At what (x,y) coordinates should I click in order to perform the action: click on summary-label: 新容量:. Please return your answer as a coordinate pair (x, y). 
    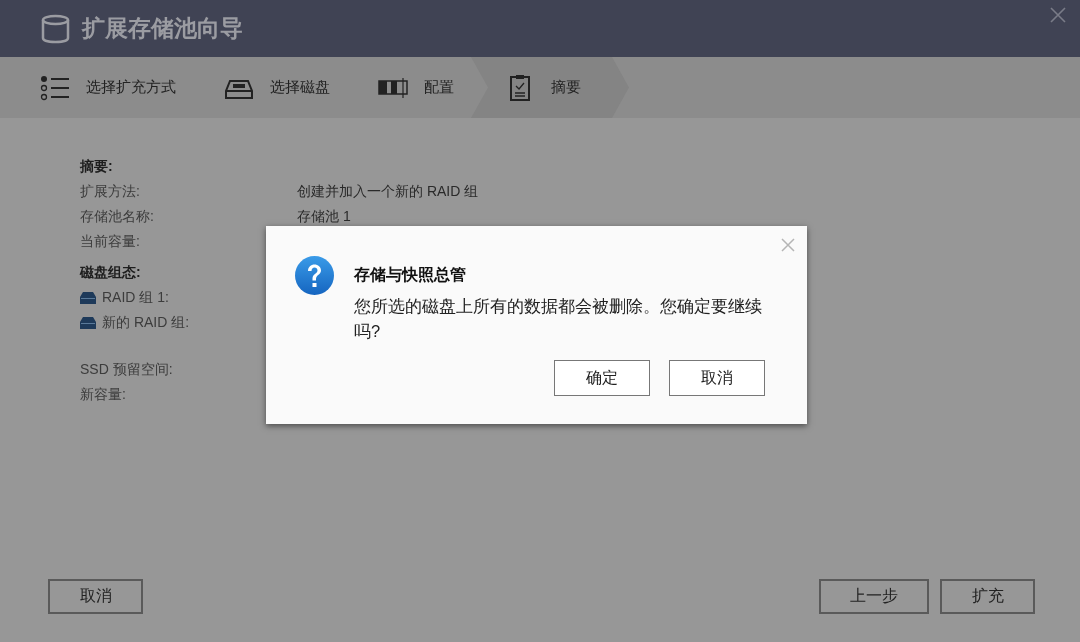
    Looking at the image, I should click on (103, 394).